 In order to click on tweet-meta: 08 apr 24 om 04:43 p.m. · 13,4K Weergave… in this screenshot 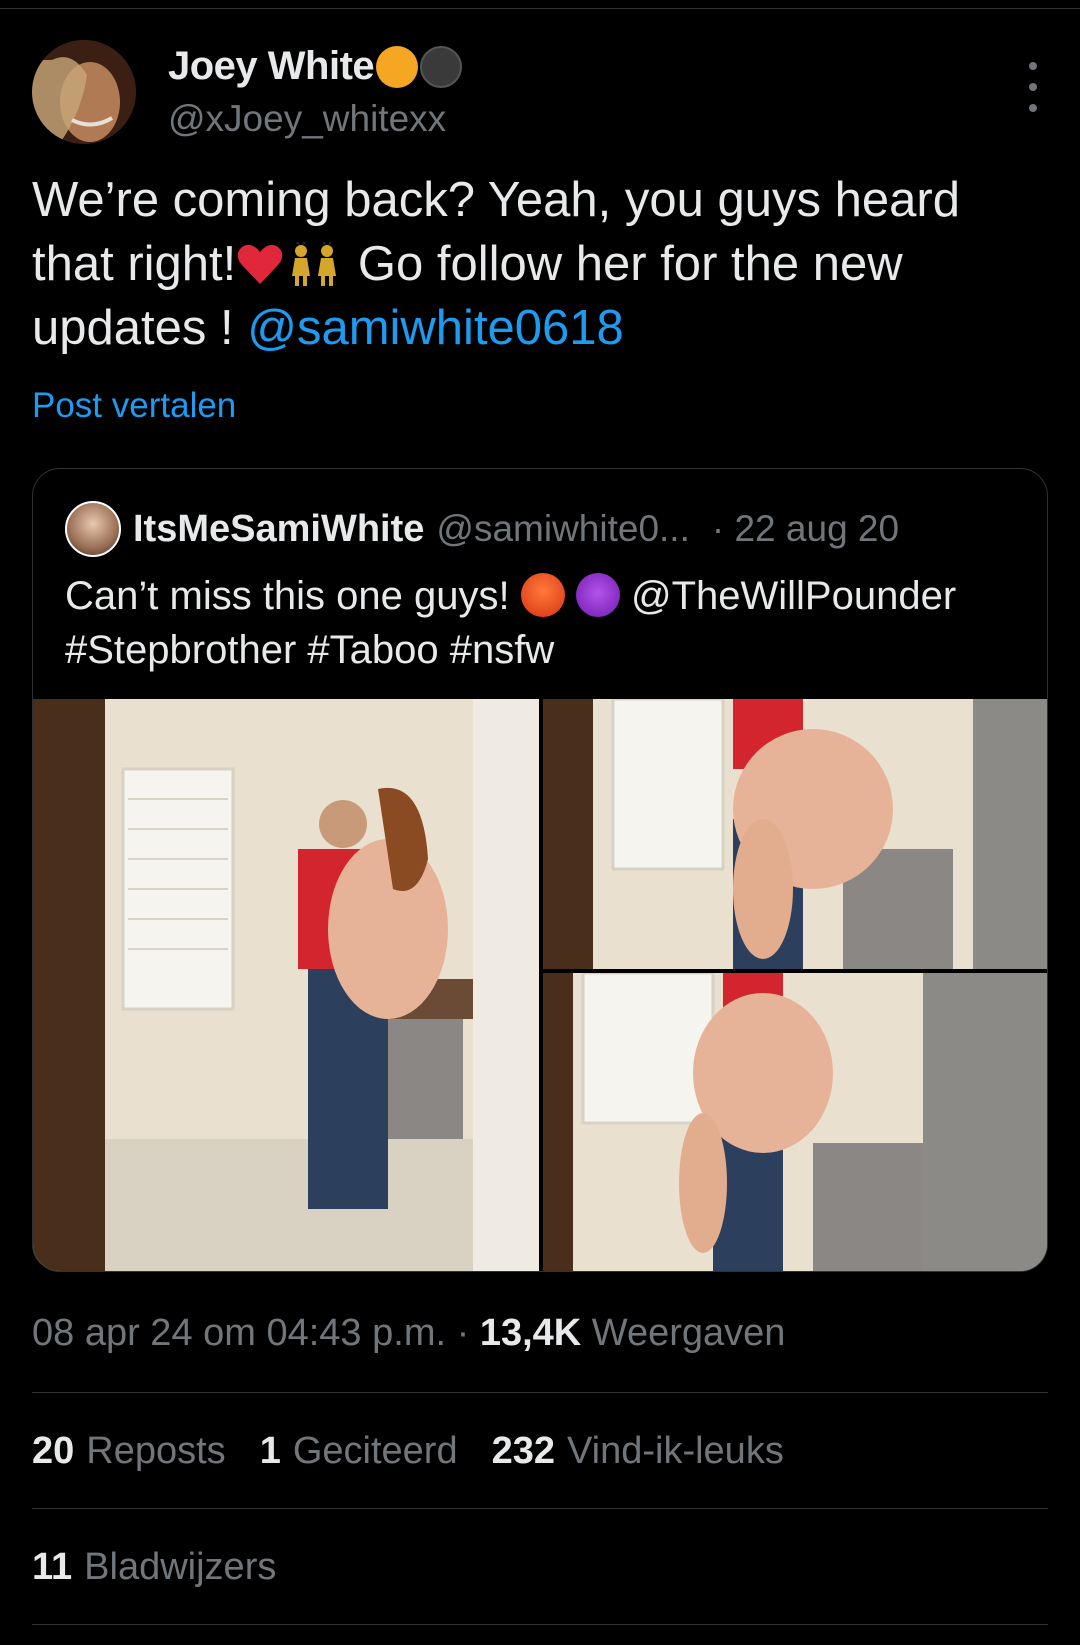, I will do `click(408, 1333)`.